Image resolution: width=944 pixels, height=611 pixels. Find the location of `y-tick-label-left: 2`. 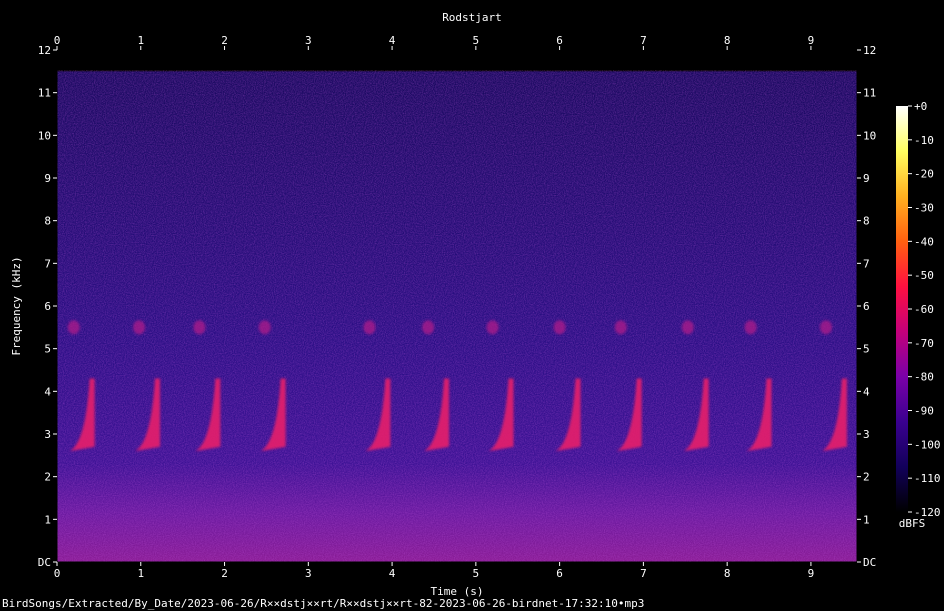

y-tick-label-left: 2 is located at coordinates (47, 477).